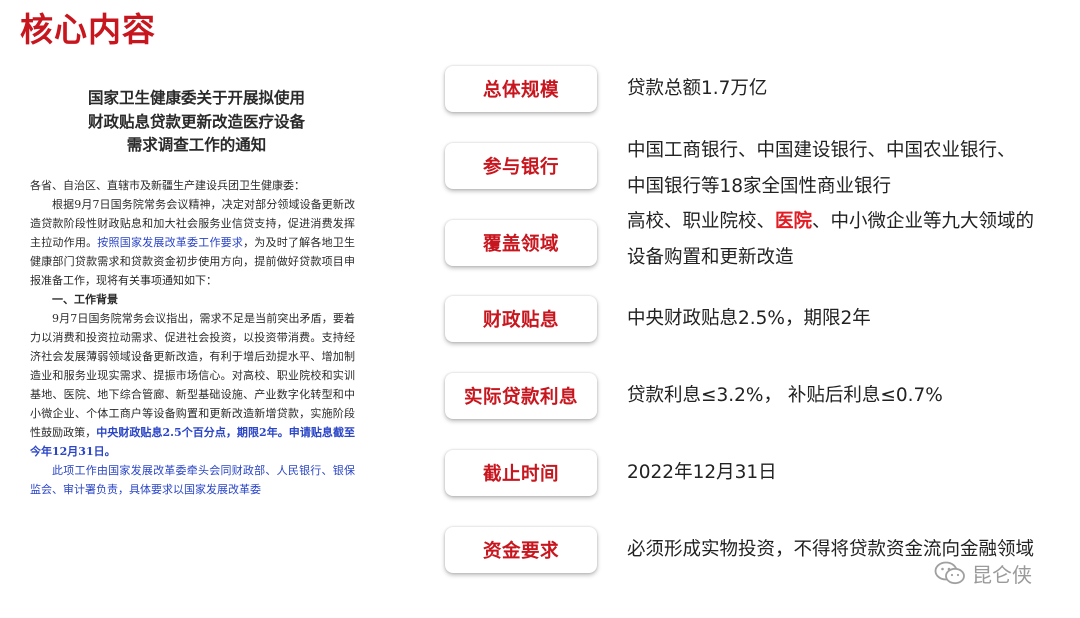 This screenshot has height=618, width=1080. What do you see at coordinates (701, 221) in the screenshot?
I see `value-text: 高校、职业院校、` at bounding box center [701, 221].